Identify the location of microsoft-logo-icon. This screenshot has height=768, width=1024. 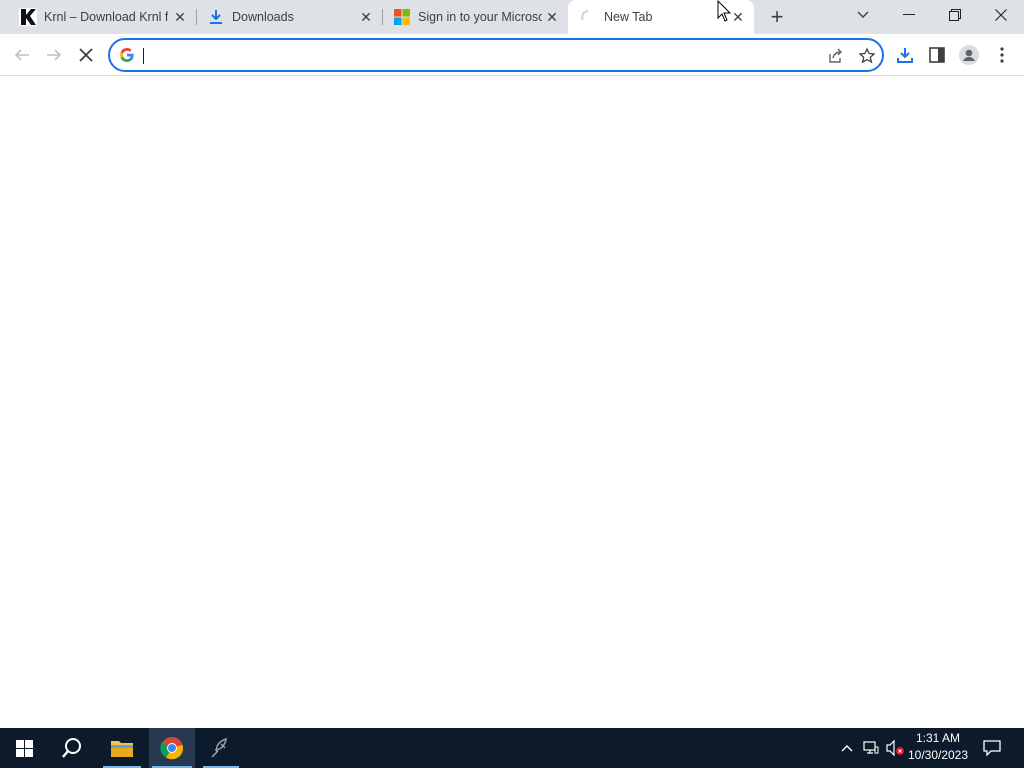
(402, 17).